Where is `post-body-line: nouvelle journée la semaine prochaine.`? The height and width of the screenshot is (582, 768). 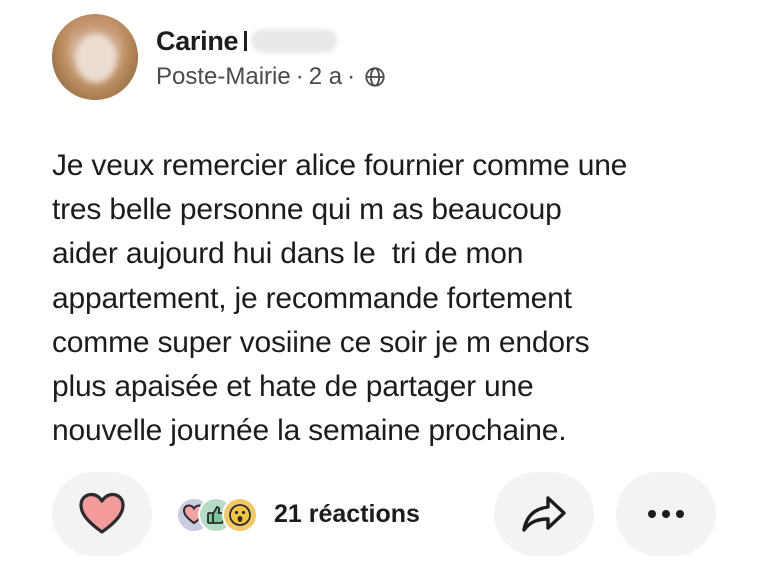
post-body-line: nouvelle journée la semaine prochaine. is located at coordinates (309, 431).